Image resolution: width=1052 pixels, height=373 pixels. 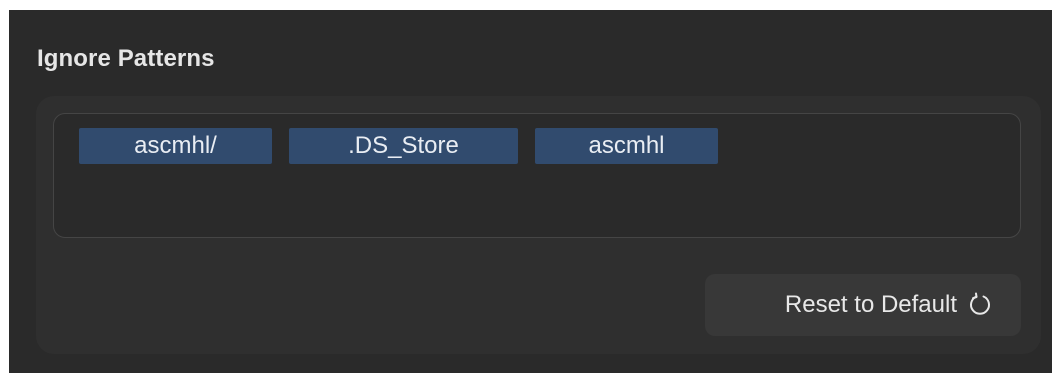 What do you see at coordinates (126, 58) in the screenshot?
I see `section-title: Ignore Patterns` at bounding box center [126, 58].